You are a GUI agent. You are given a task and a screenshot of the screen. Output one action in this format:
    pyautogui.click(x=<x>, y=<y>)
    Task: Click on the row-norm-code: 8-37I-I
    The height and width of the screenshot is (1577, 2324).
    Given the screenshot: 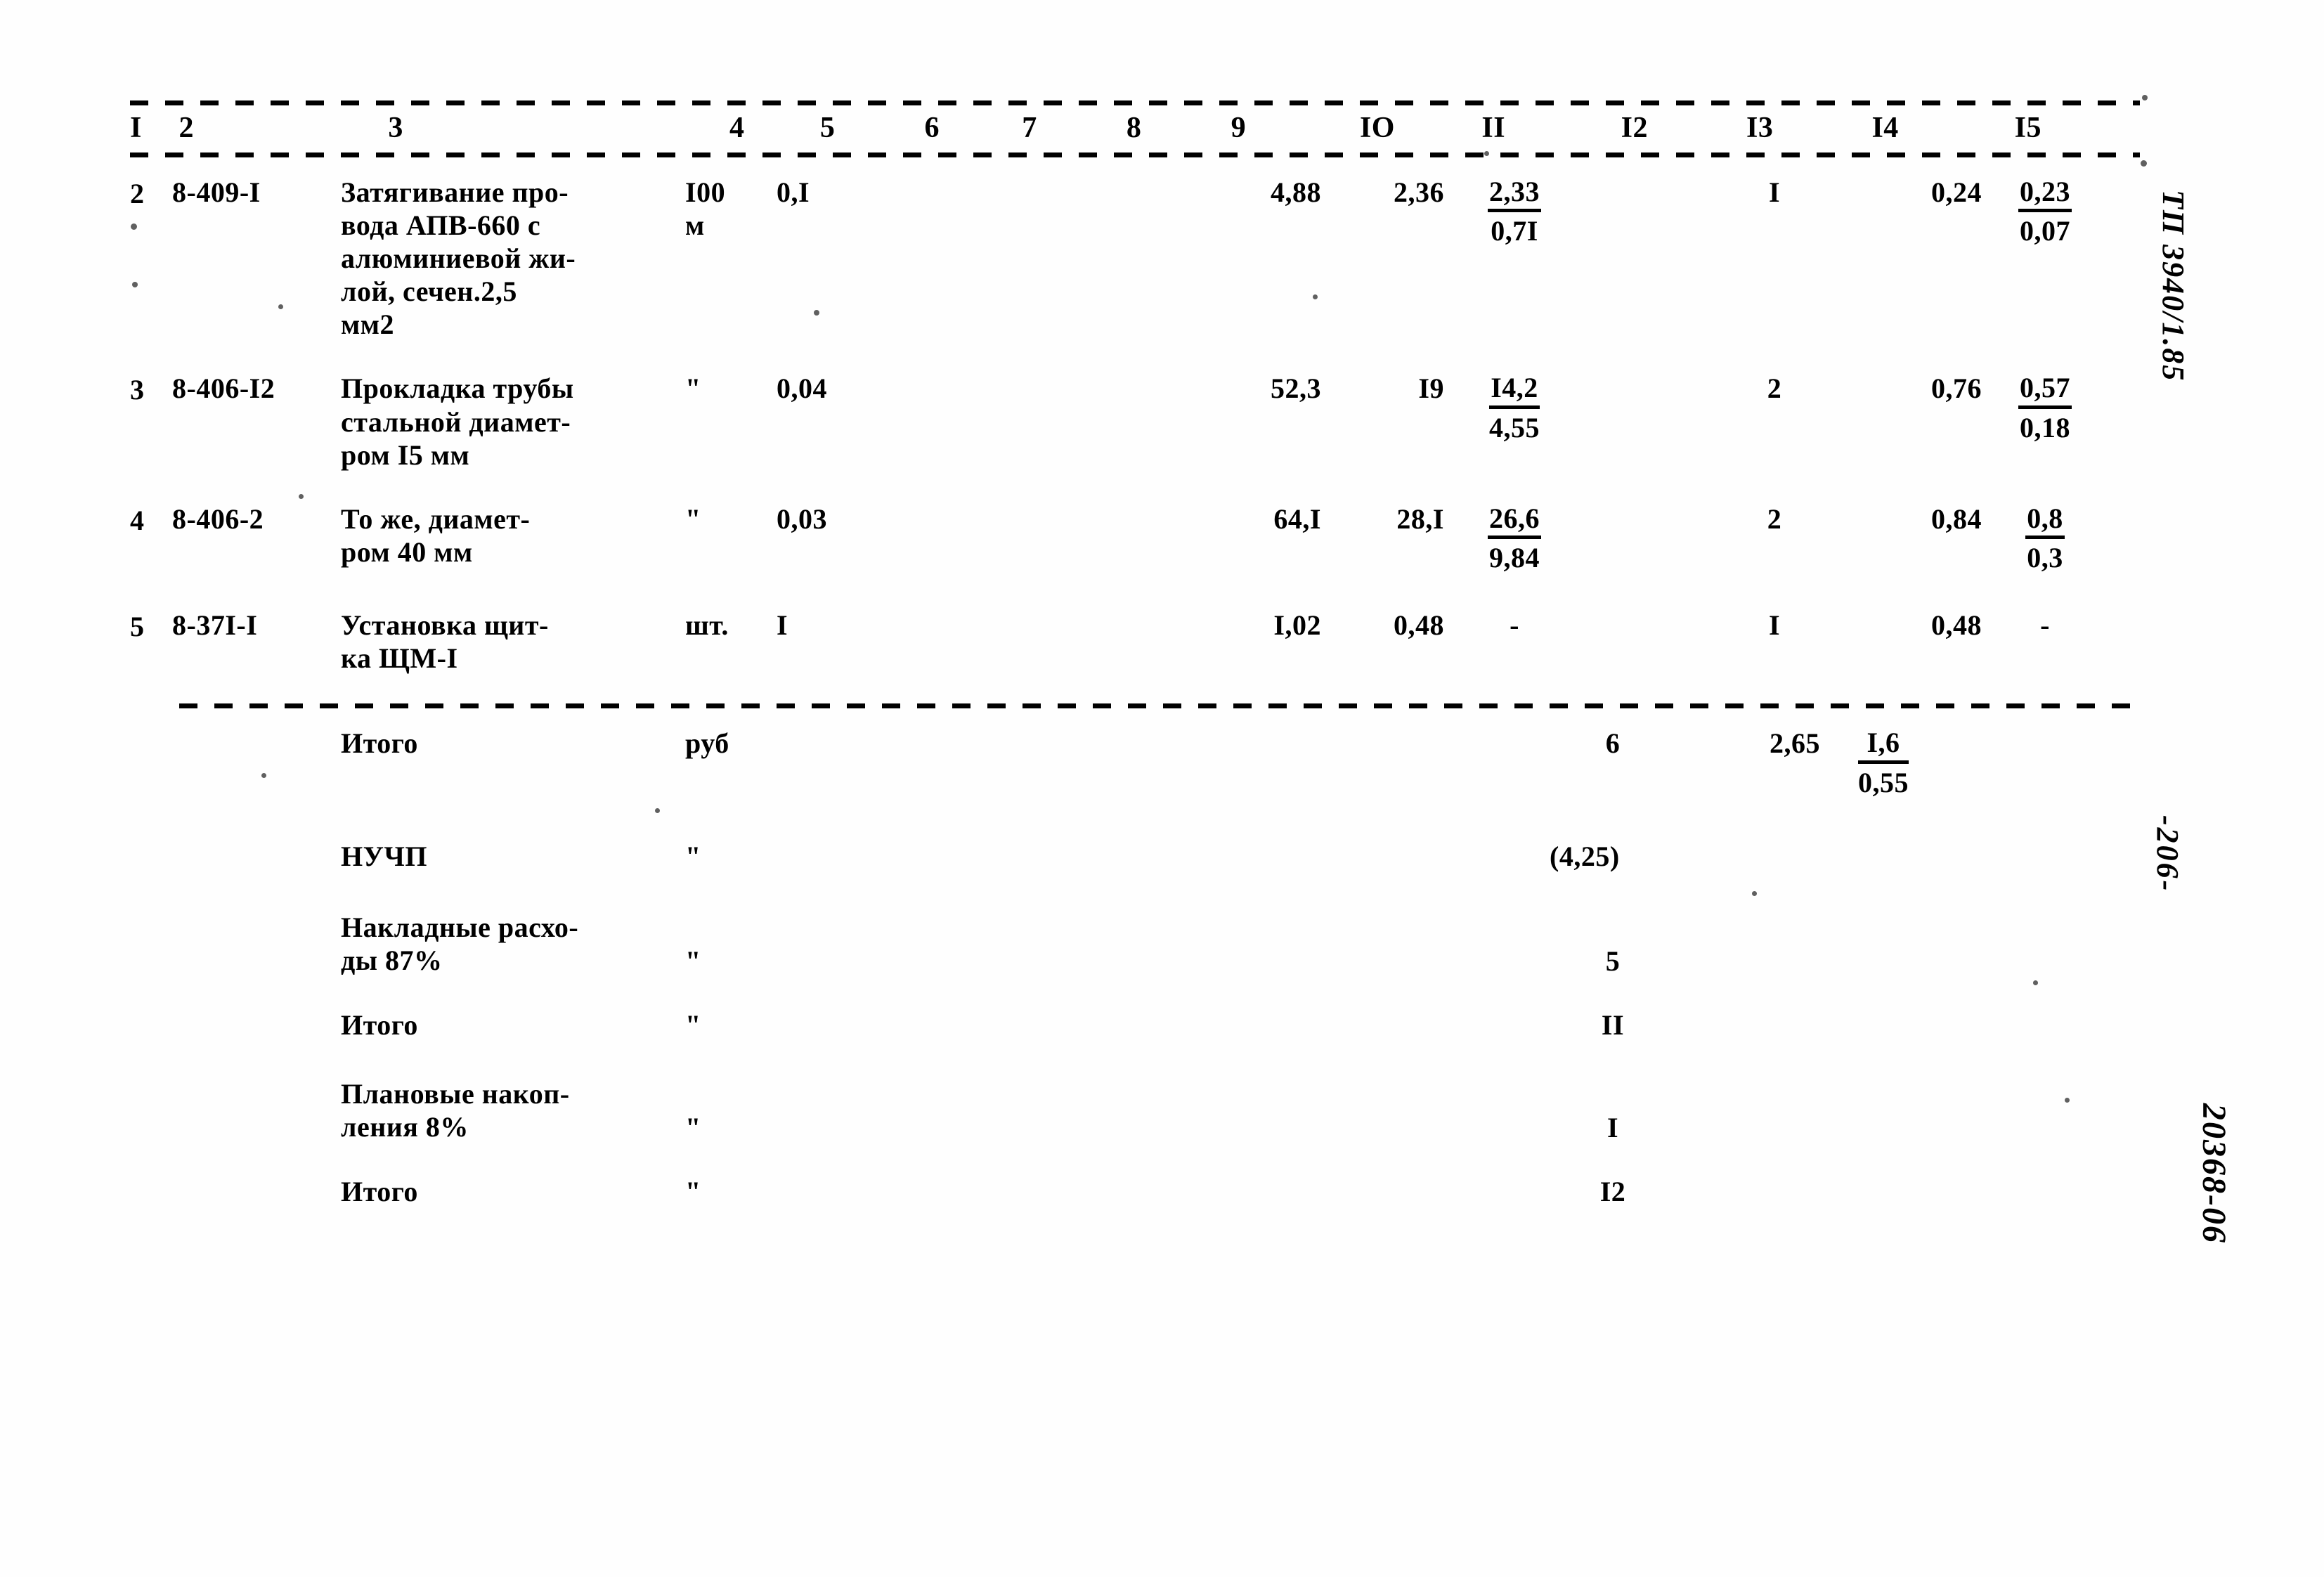 What is the action you would take?
    pyautogui.click(x=215, y=625)
    